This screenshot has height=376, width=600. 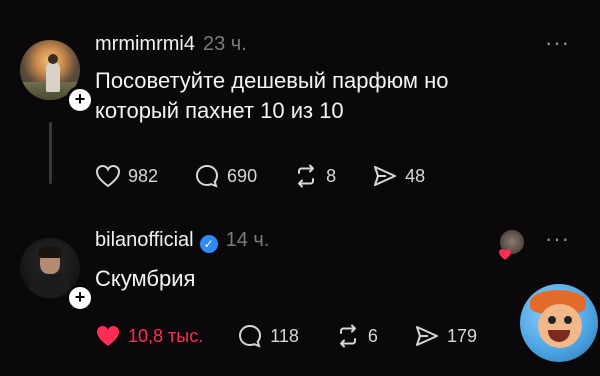 I want to click on liked-by-heart-icon, so click(x=505, y=254).